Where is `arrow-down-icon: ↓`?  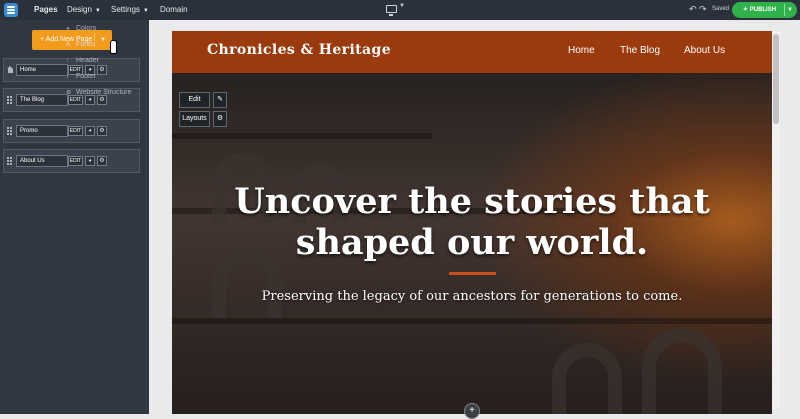 arrow-down-icon: ↓ is located at coordinates (67, 77).